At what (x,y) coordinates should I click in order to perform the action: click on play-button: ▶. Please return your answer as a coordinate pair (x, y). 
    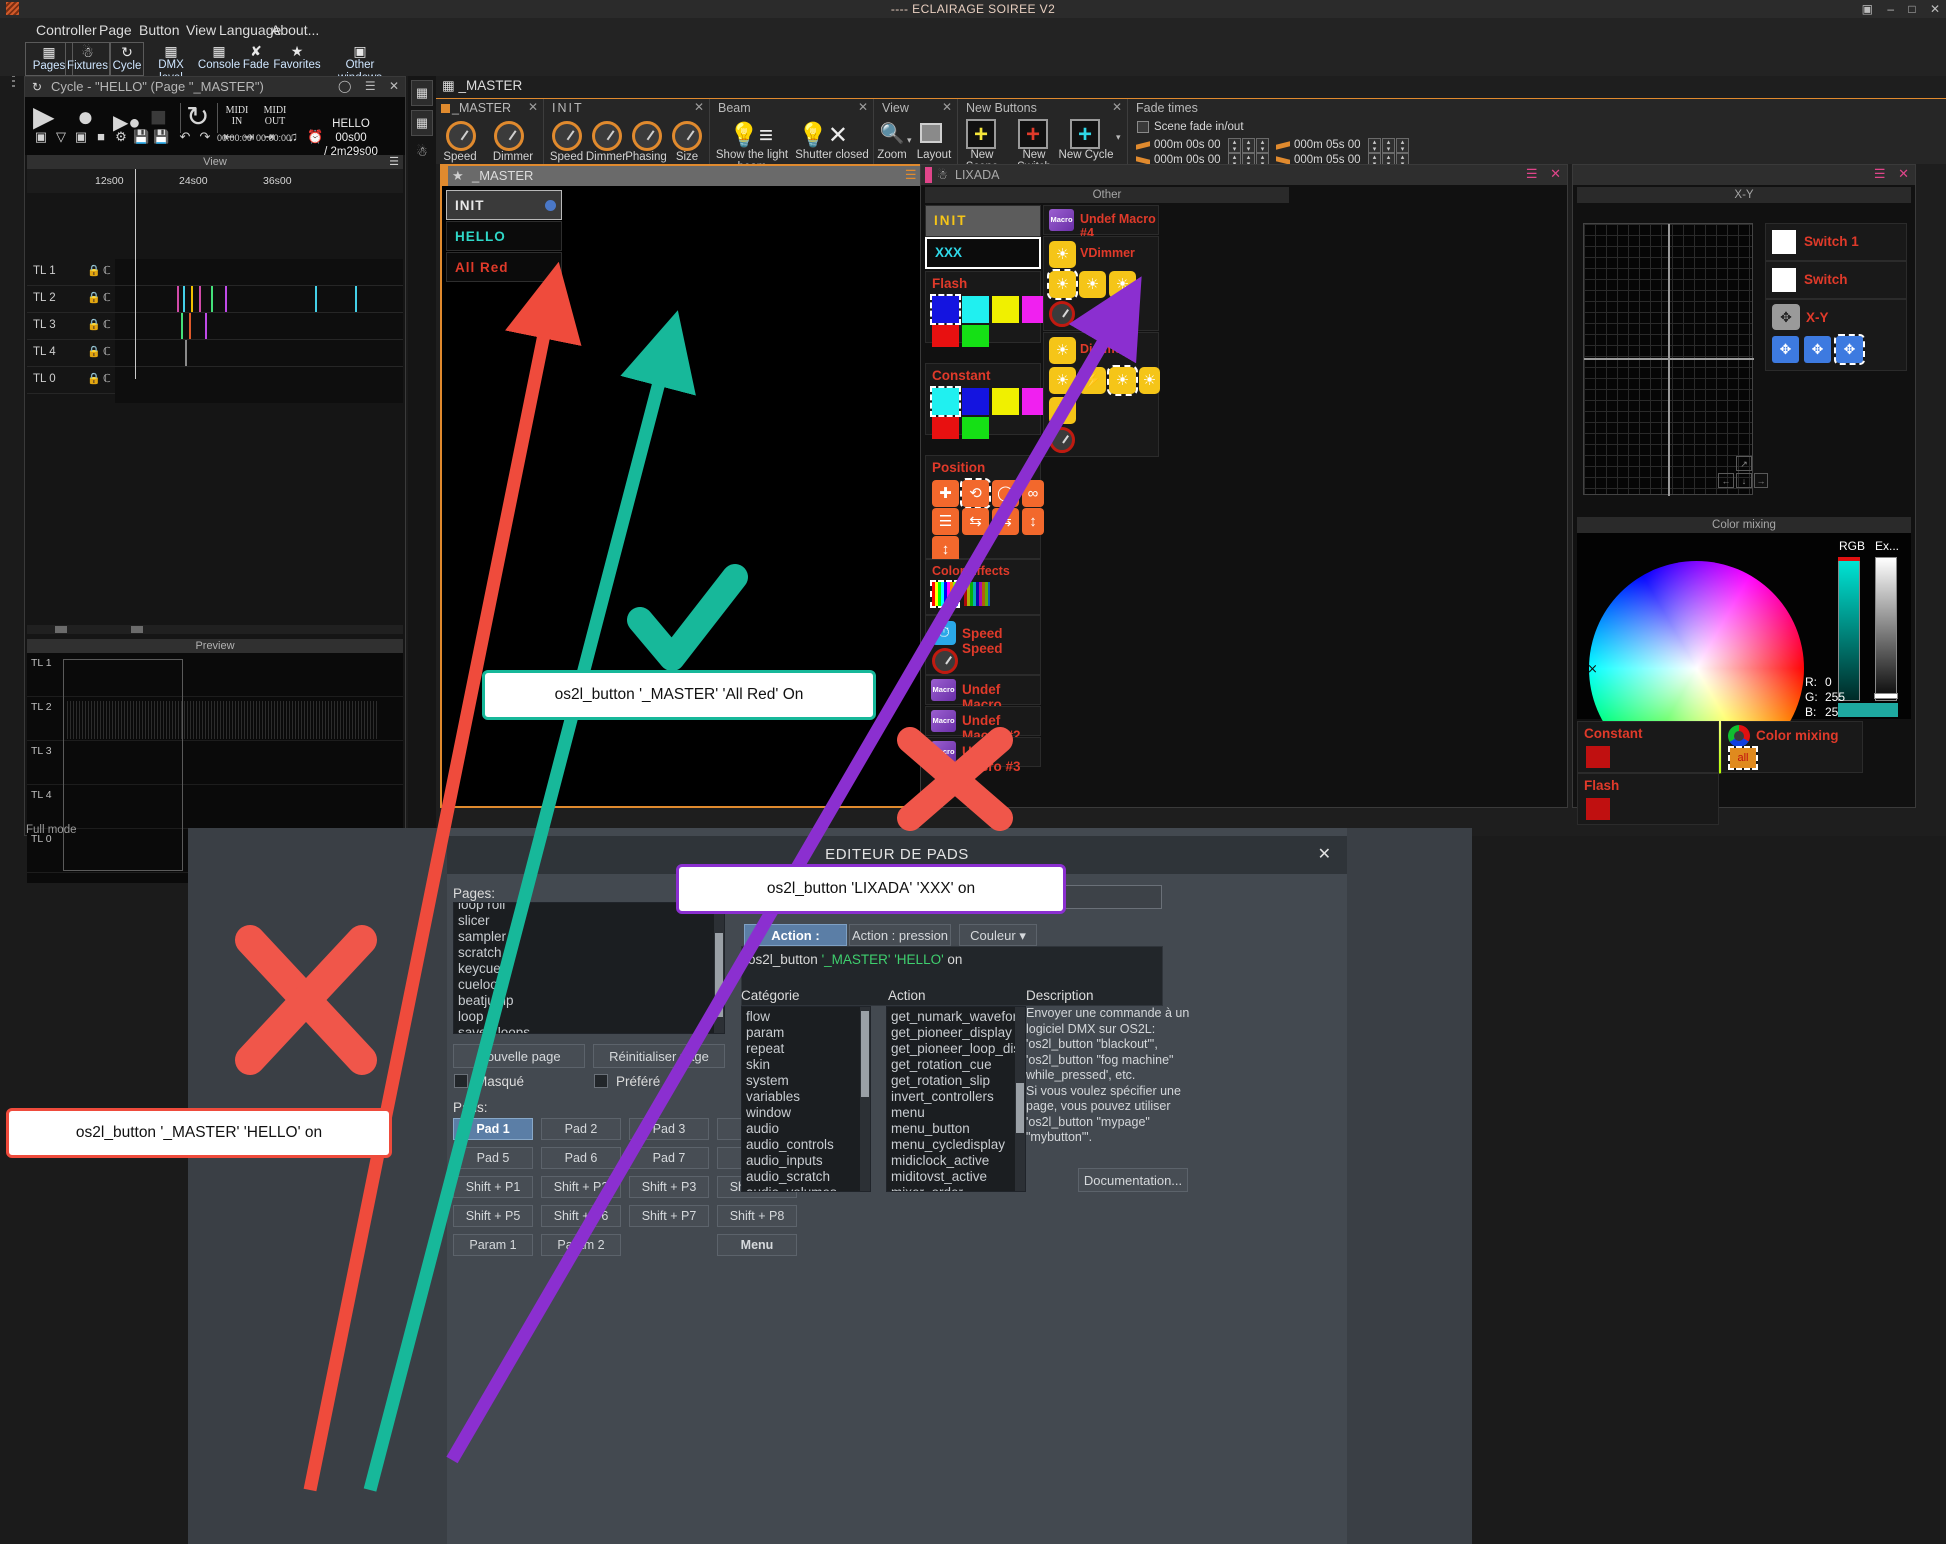
    Looking at the image, I should click on (44, 117).